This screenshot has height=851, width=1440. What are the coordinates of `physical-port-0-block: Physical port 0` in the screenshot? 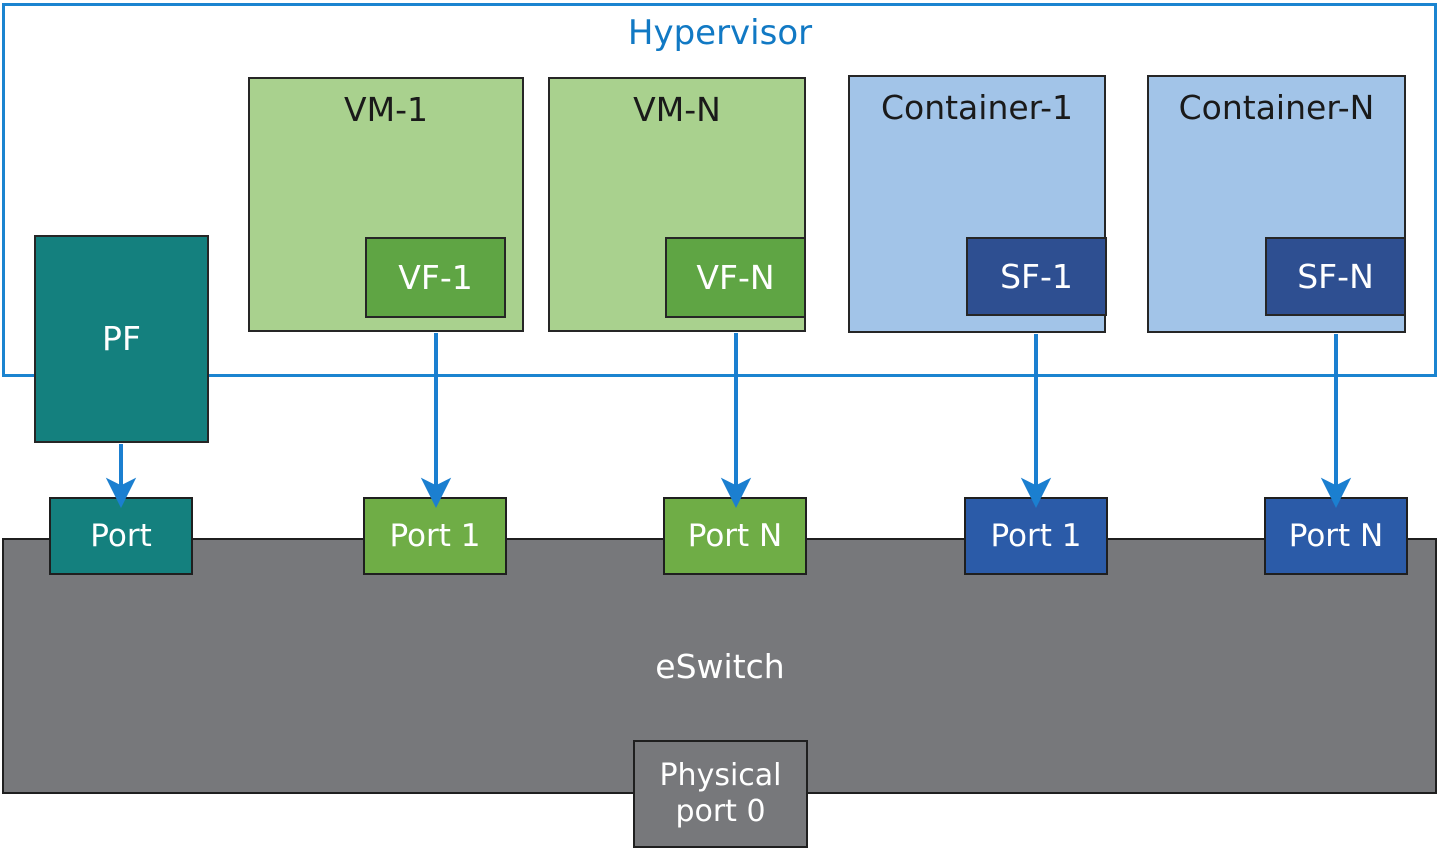 It's located at (720, 794).